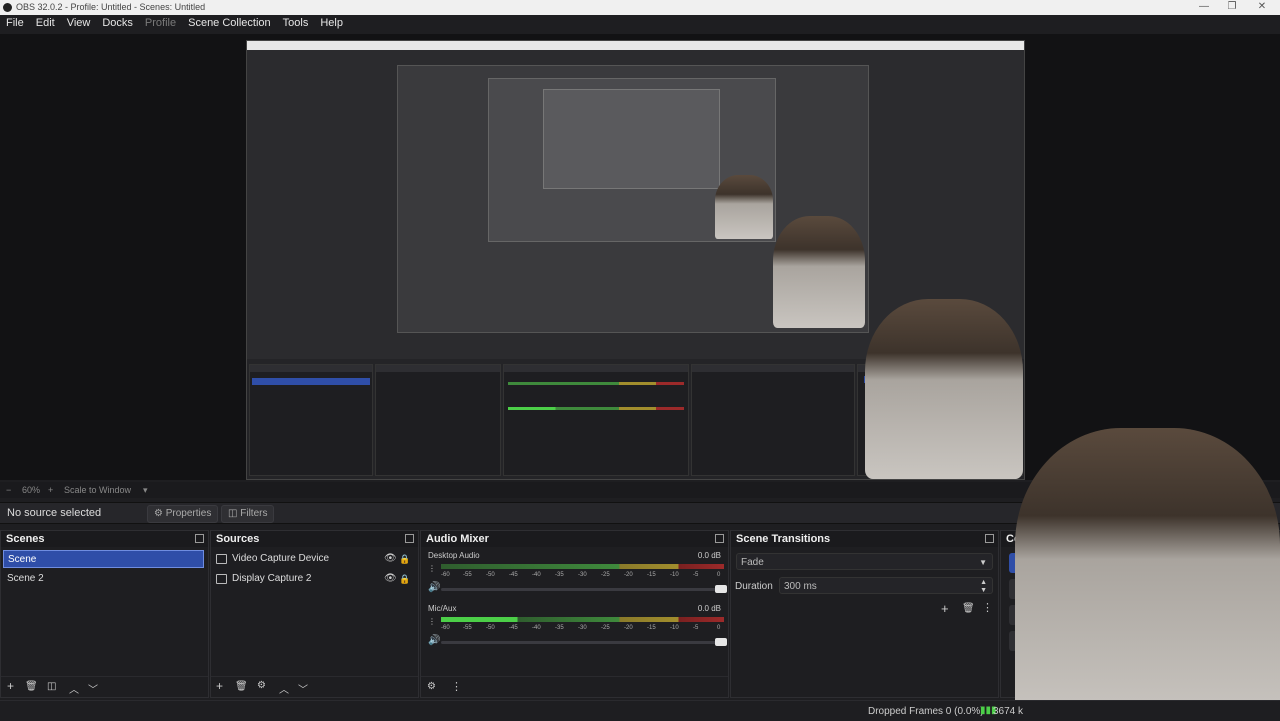 Image resolution: width=1280 pixels, height=721 pixels. I want to click on zoom-percent: 60%, so click(31, 490).